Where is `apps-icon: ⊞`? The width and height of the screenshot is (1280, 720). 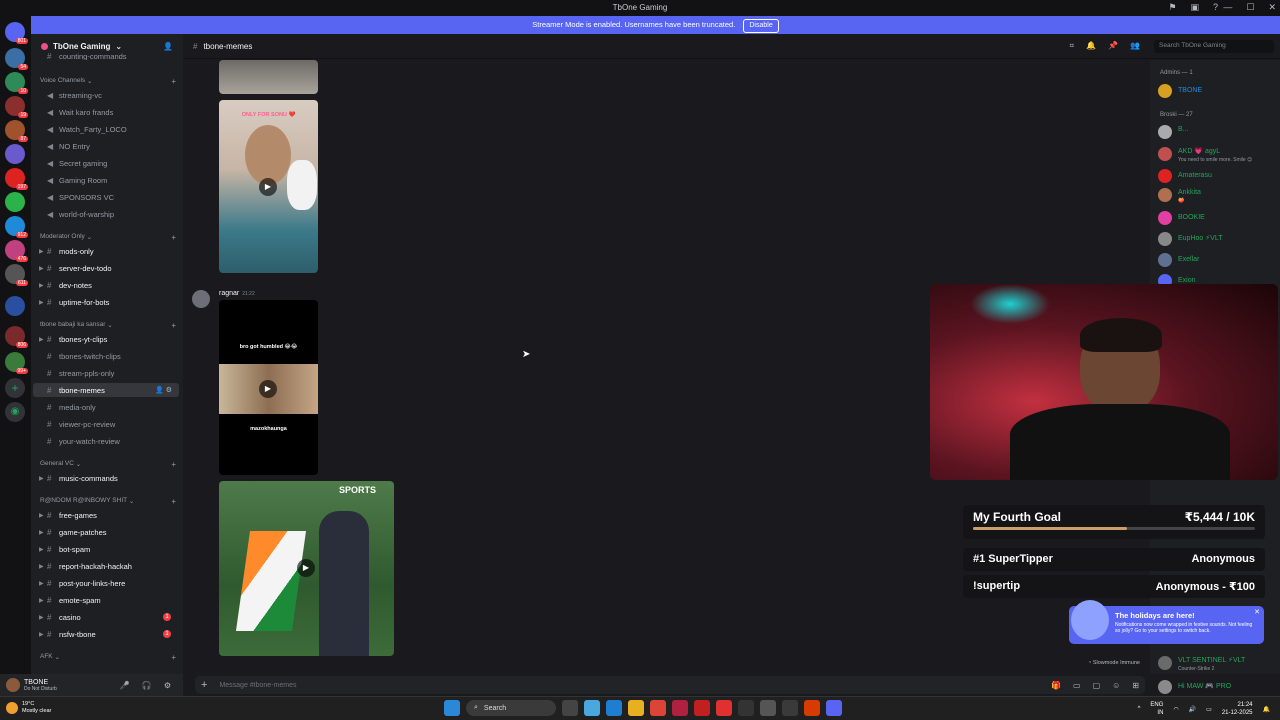 apps-icon: ⊞ is located at coordinates (1135, 685).